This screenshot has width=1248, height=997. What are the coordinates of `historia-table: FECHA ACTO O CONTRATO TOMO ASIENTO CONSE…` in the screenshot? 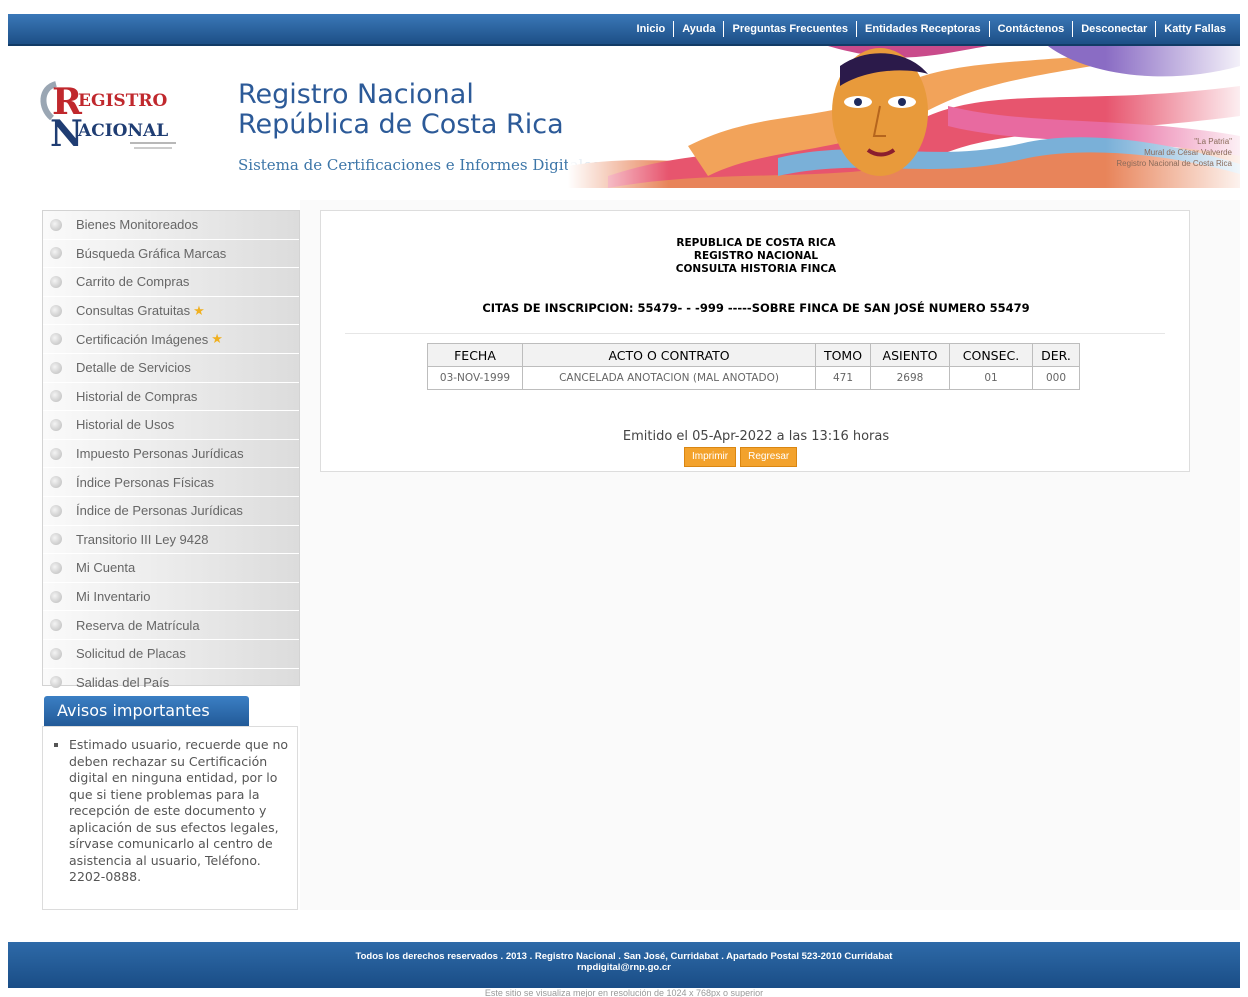 It's located at (753, 366).